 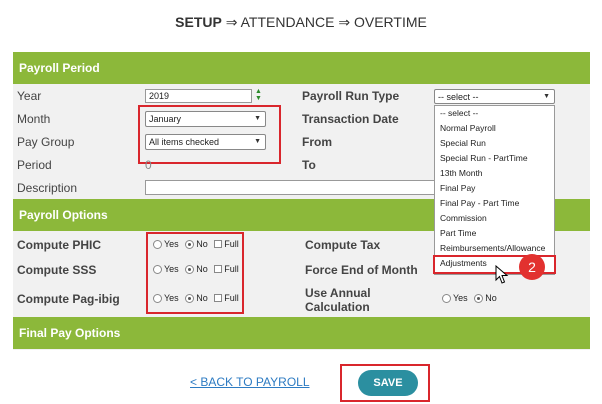 I want to click on dropdown-option: Part Time, so click(x=494, y=233).